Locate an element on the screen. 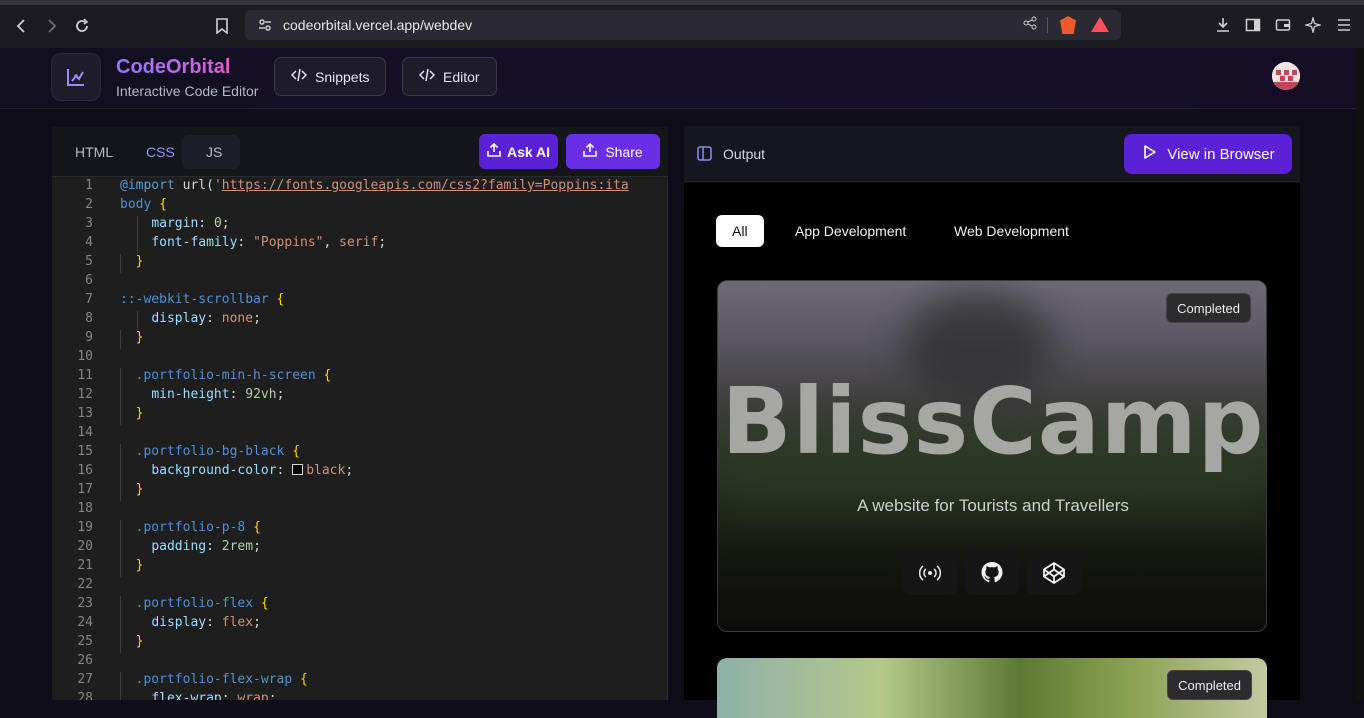  share-icon is located at coordinates (590, 151).